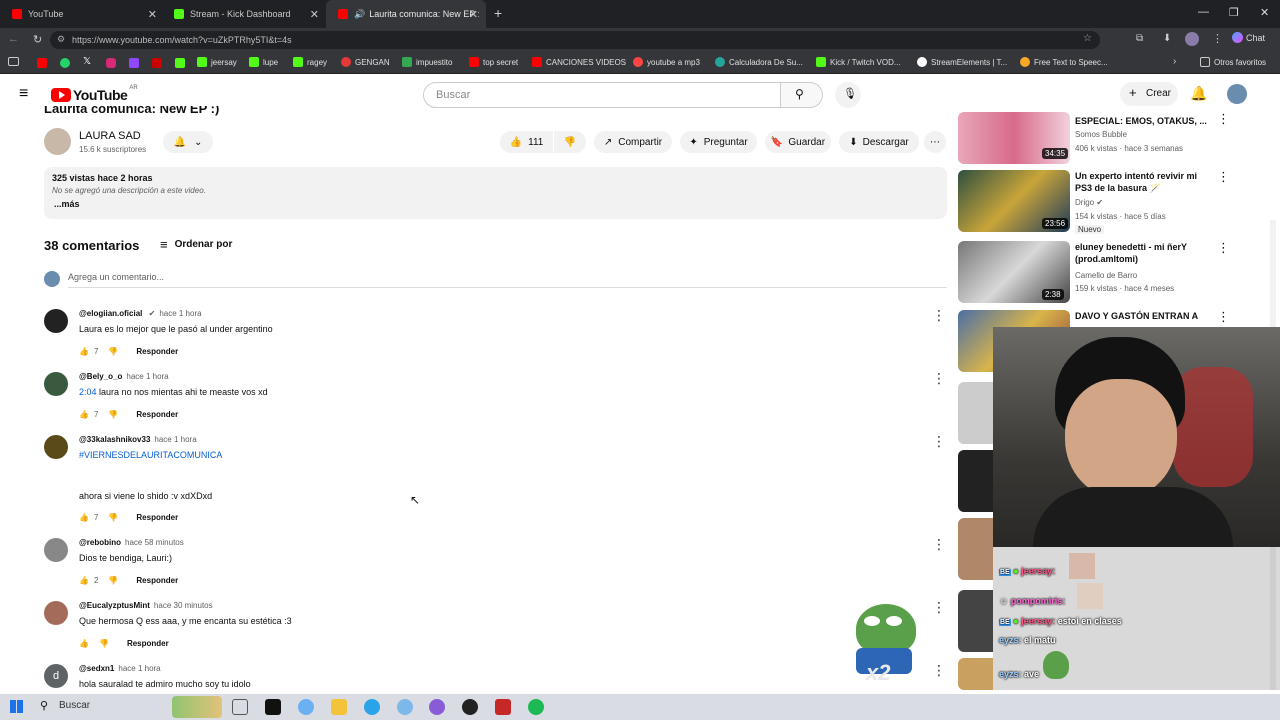 The image size is (1280, 720). I want to click on windows-start-icon, so click(16, 706).